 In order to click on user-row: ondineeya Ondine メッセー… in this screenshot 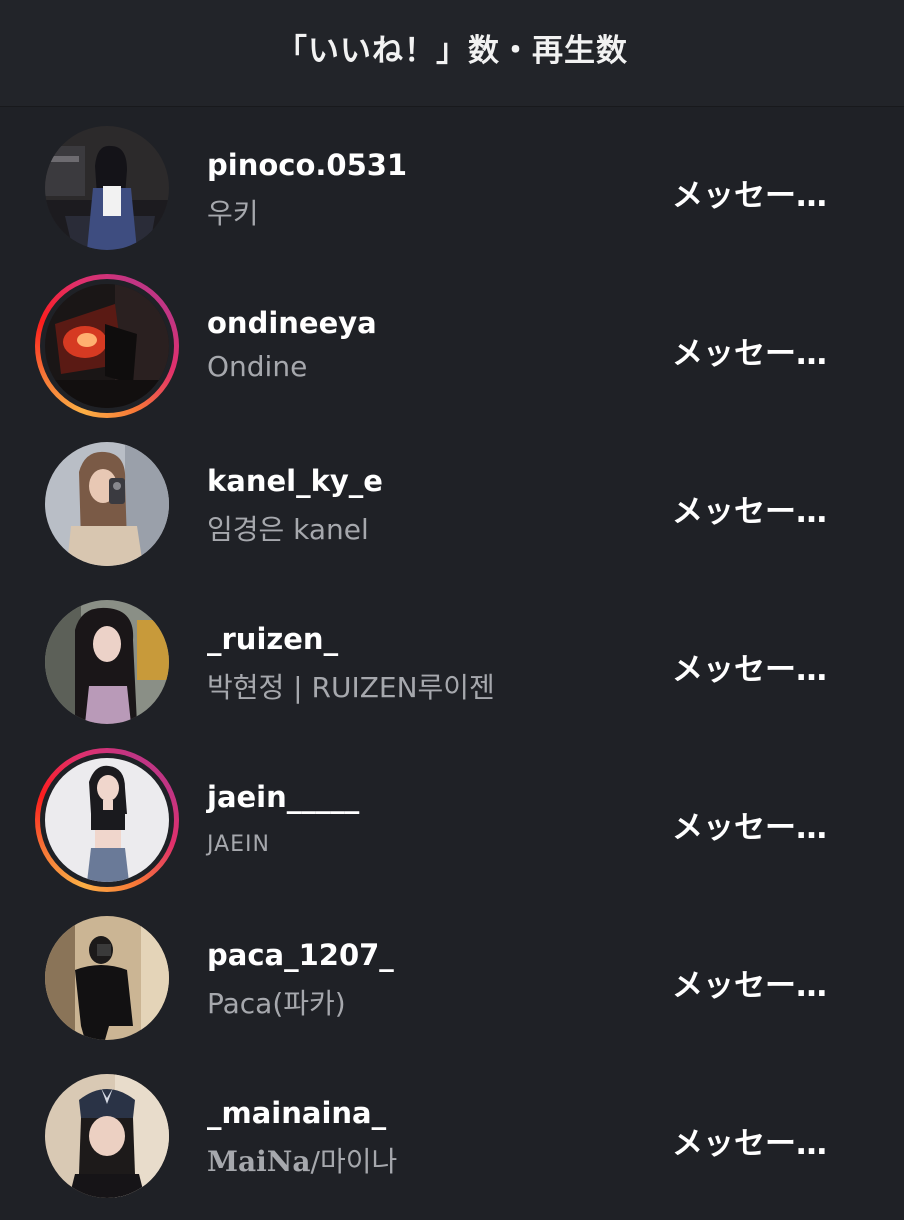, I will do `click(452, 351)`.